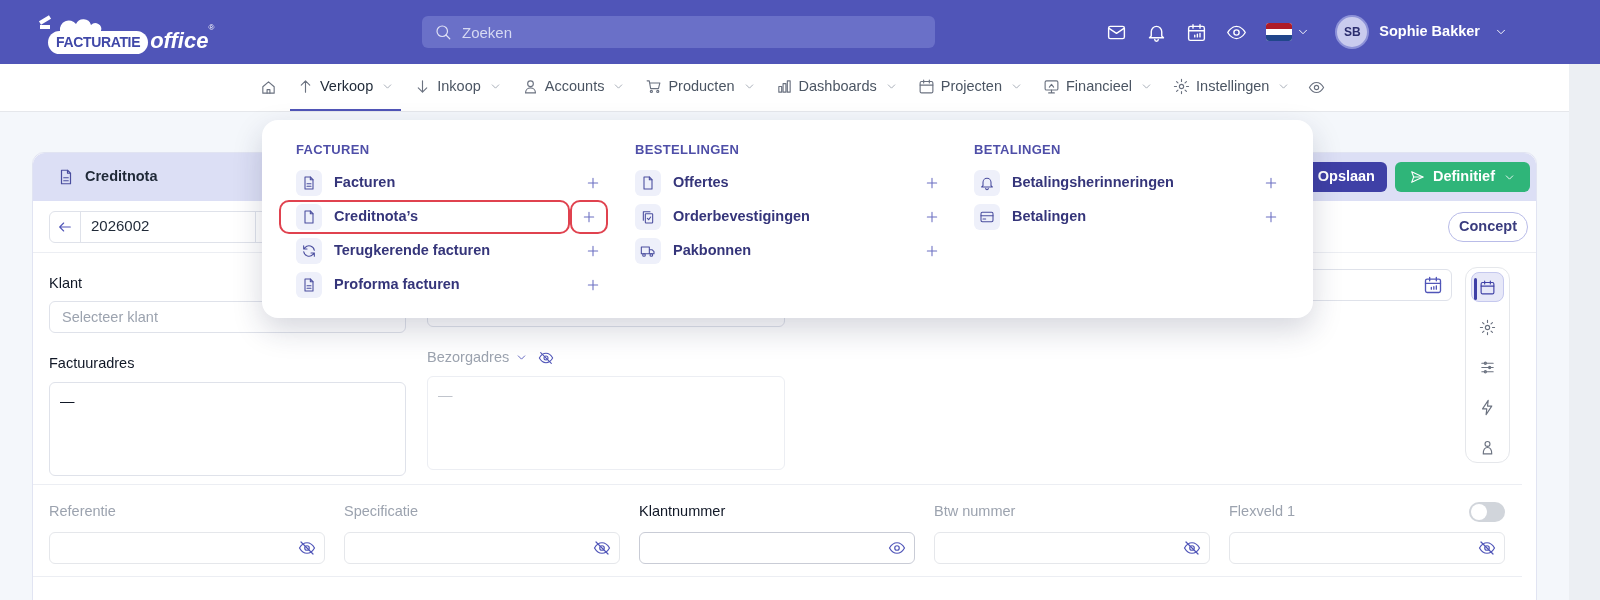 The height and width of the screenshot is (600, 1600). Describe the element at coordinates (309, 250) in the screenshot. I see `refresh-icon` at that location.